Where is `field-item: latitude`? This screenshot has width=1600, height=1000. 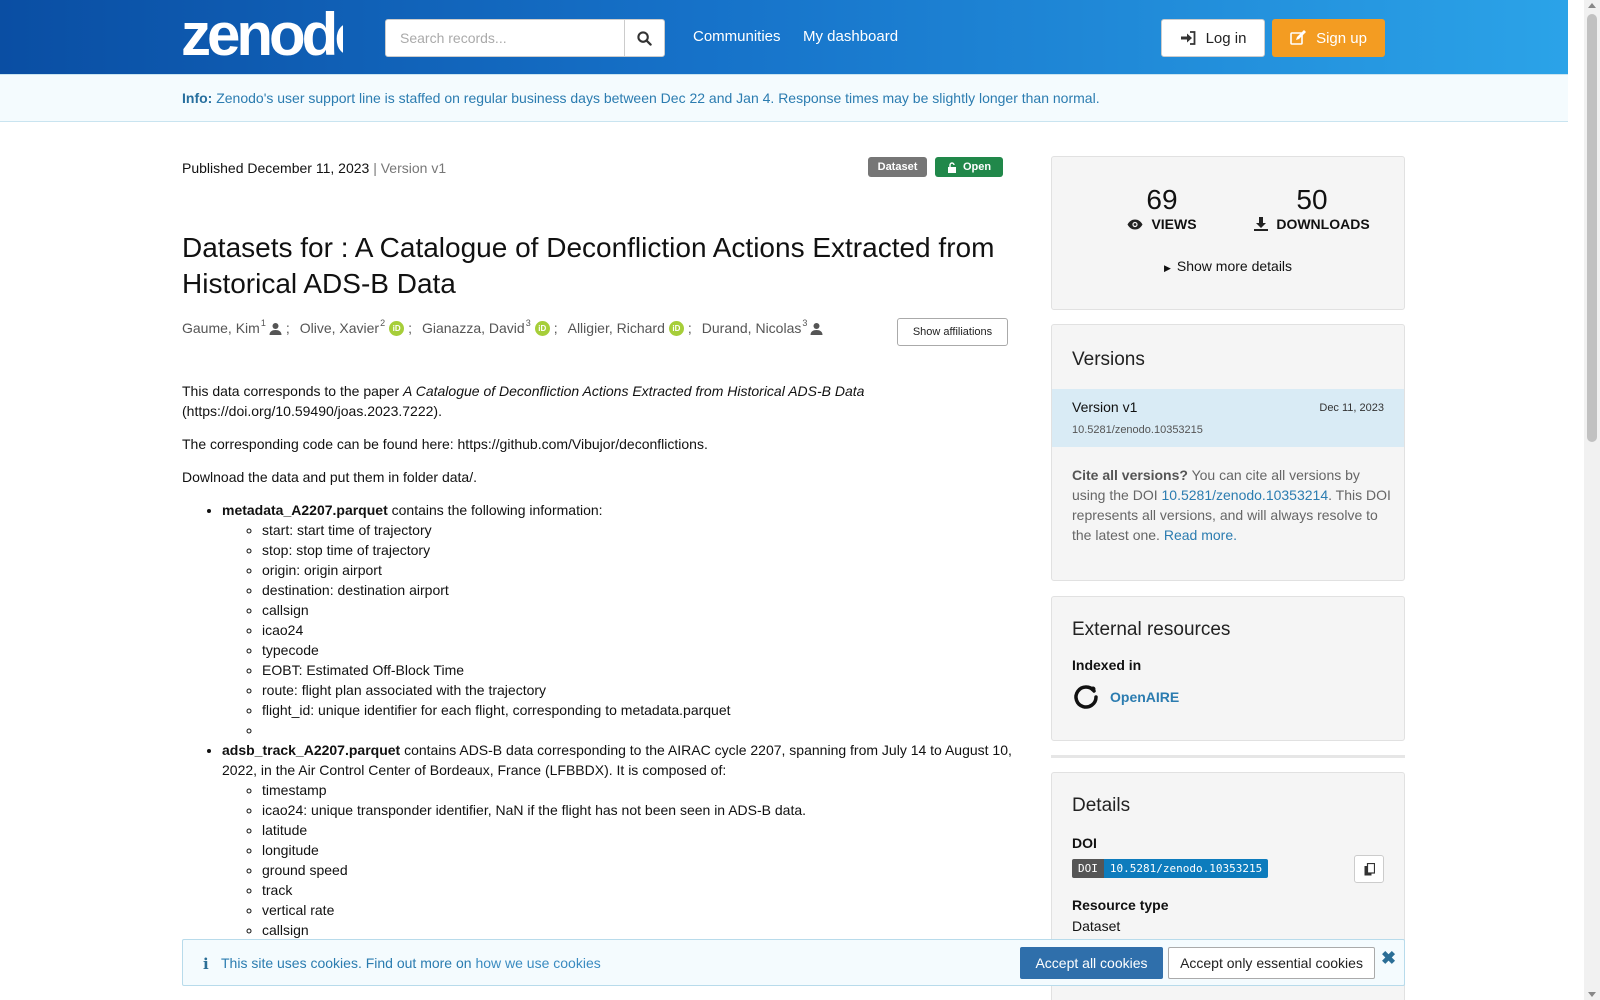
field-item: latitude is located at coordinates (637, 830).